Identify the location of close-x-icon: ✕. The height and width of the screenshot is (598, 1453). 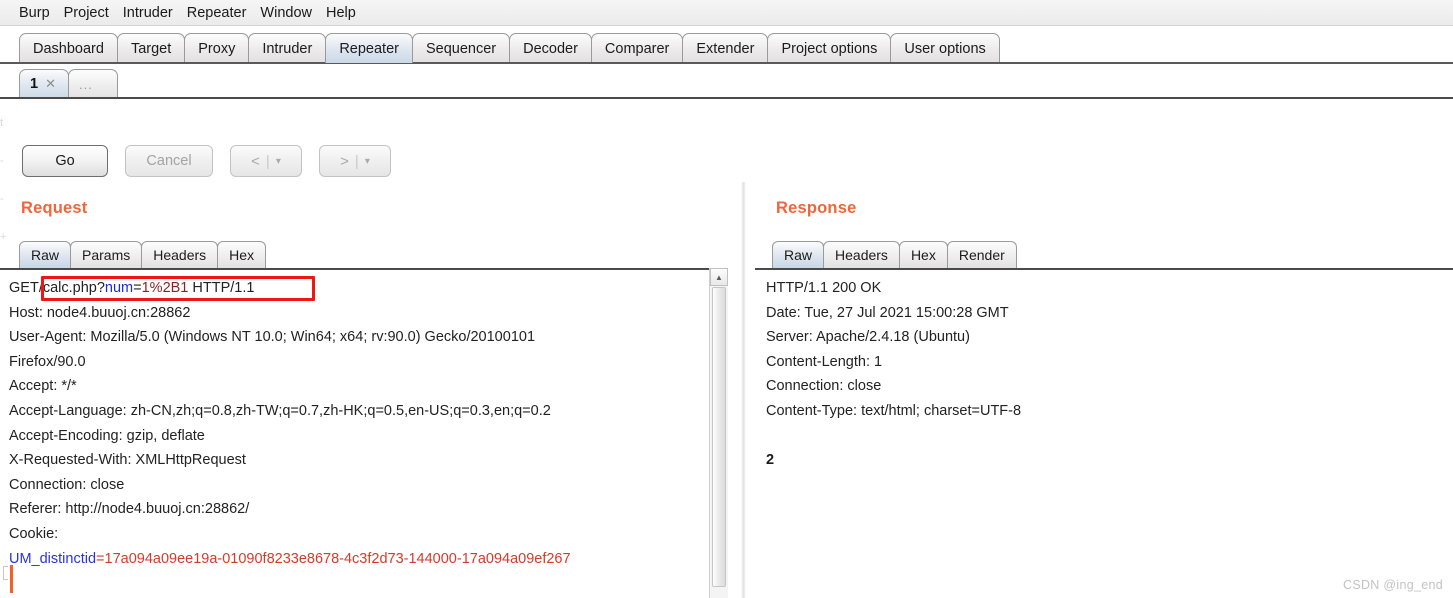
(50, 84).